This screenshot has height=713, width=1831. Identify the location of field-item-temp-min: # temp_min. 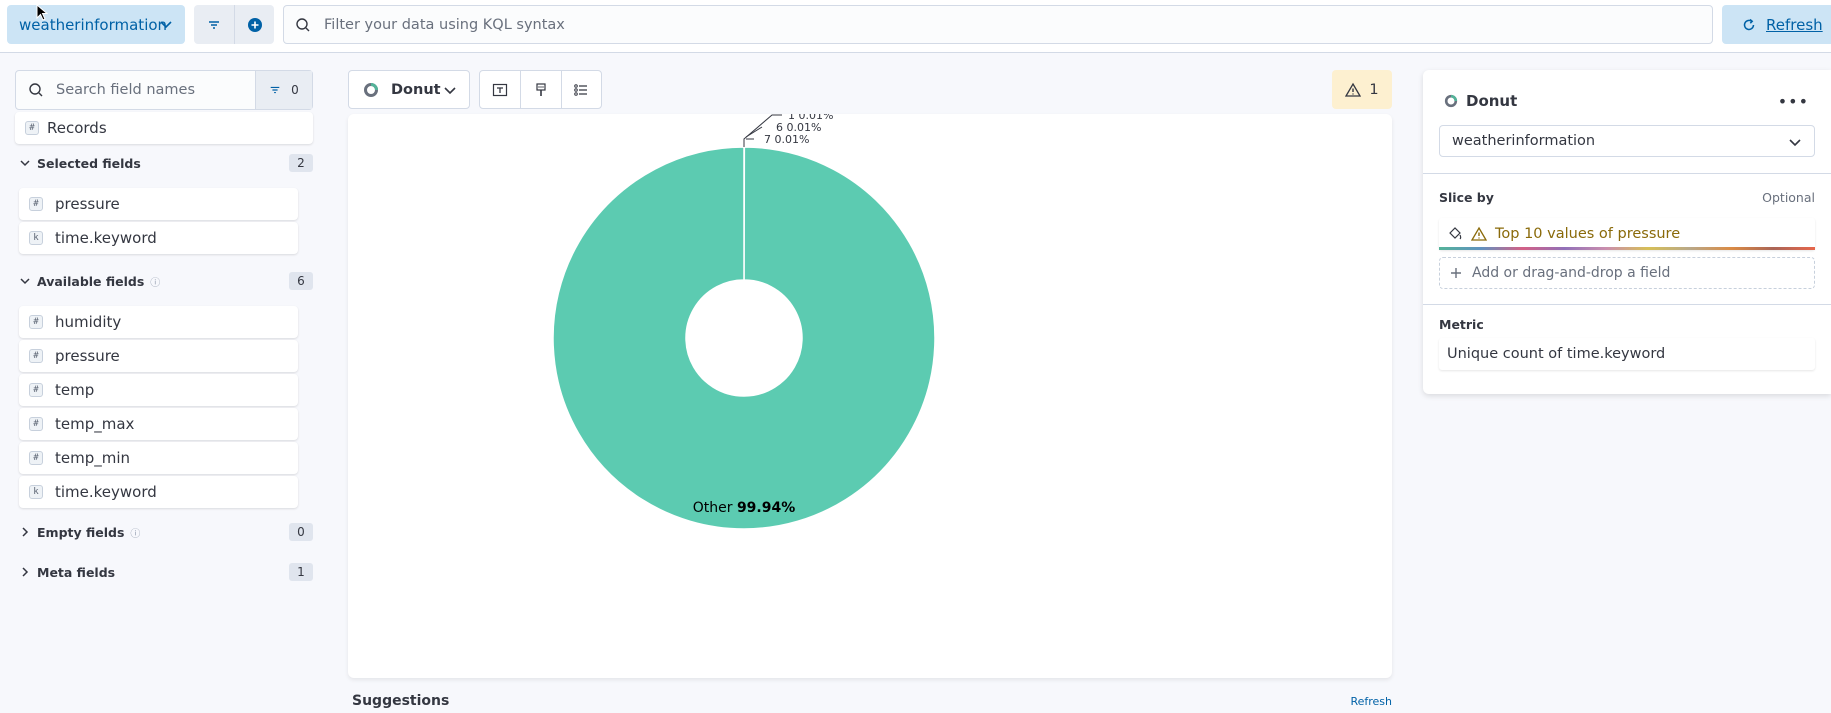
(158, 458).